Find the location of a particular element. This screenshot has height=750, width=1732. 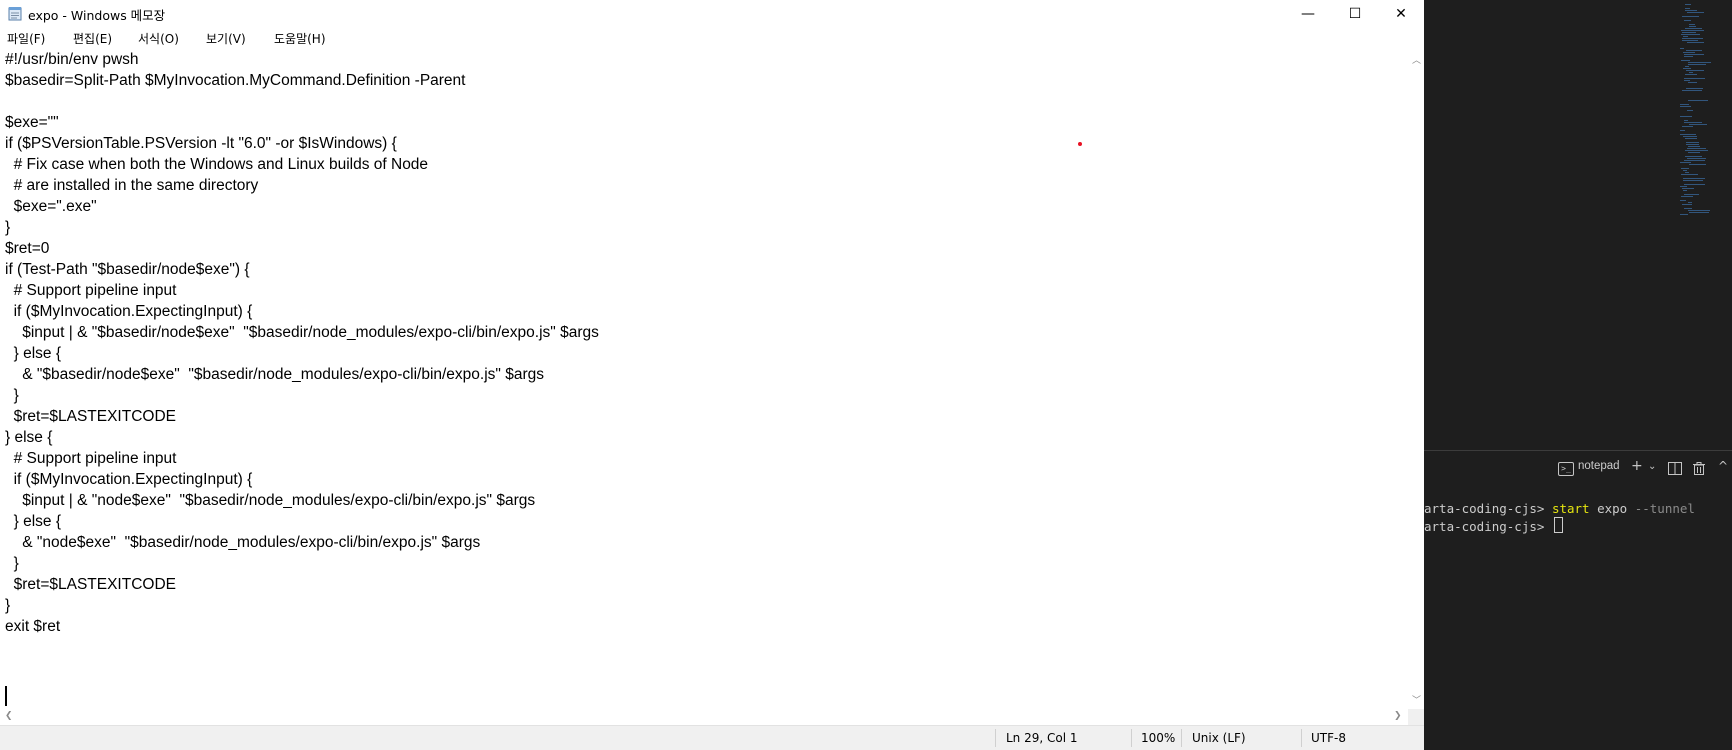

cursor-position: Ln 29, Col 1 is located at coordinates (1042, 738).